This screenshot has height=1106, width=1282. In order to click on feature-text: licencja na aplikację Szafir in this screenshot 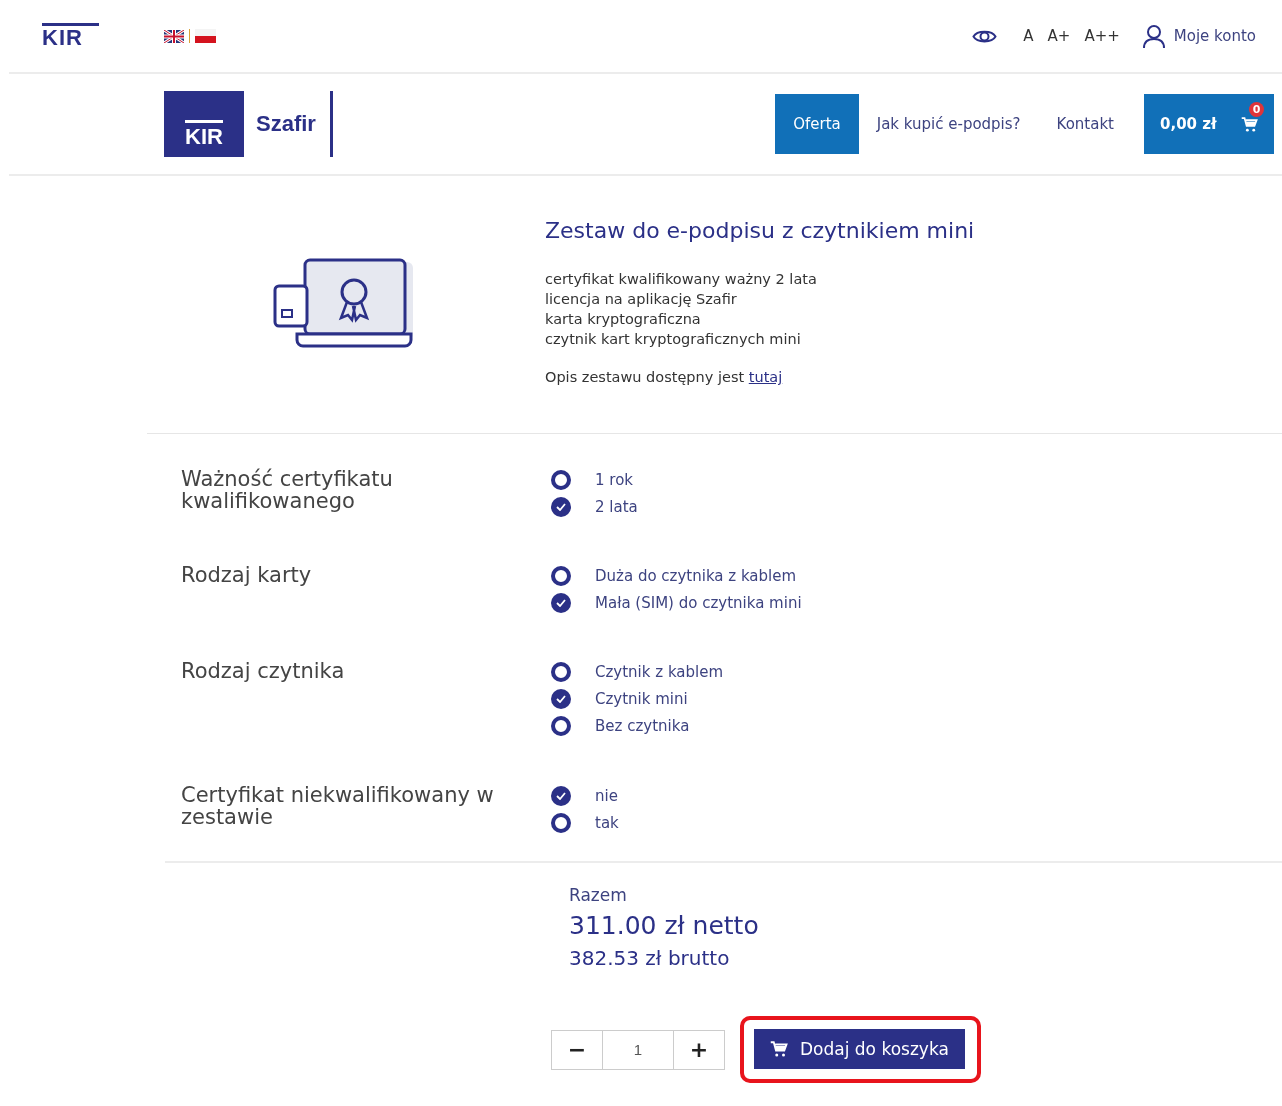, I will do `click(641, 299)`.